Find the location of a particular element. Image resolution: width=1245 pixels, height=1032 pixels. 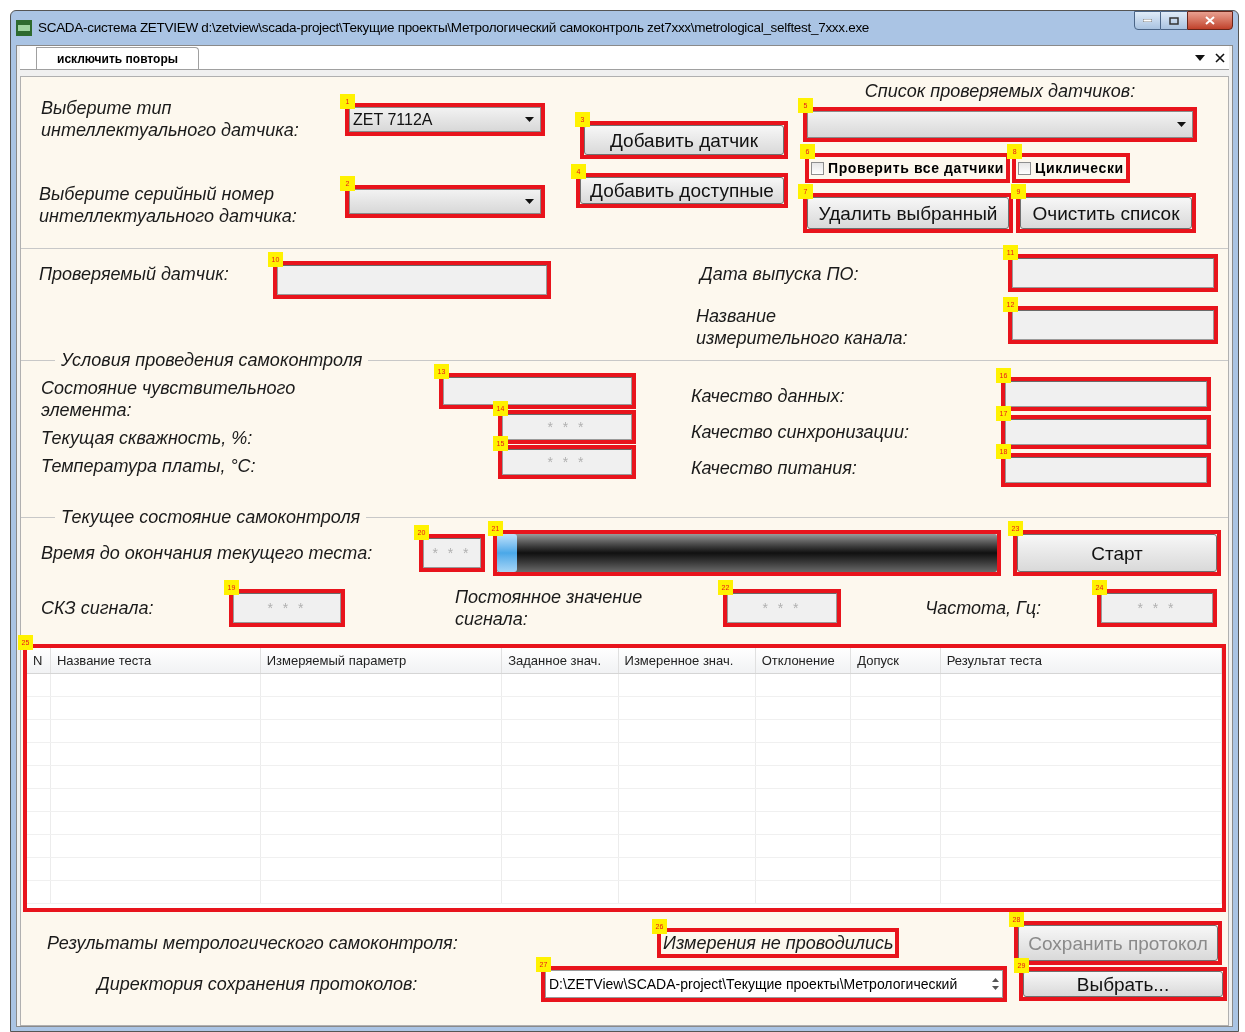

column-header: Результат теста is located at coordinates (1081, 660).